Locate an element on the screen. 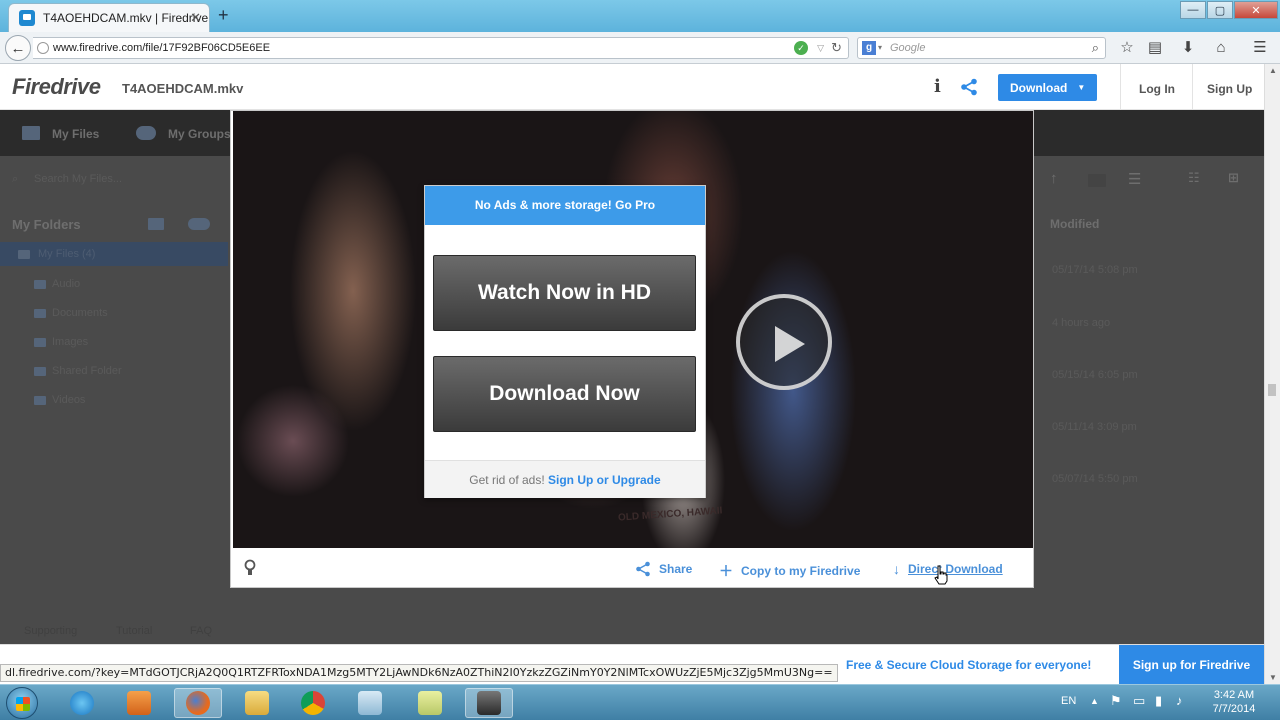  new-tab-icon: + is located at coordinates (223, 15).